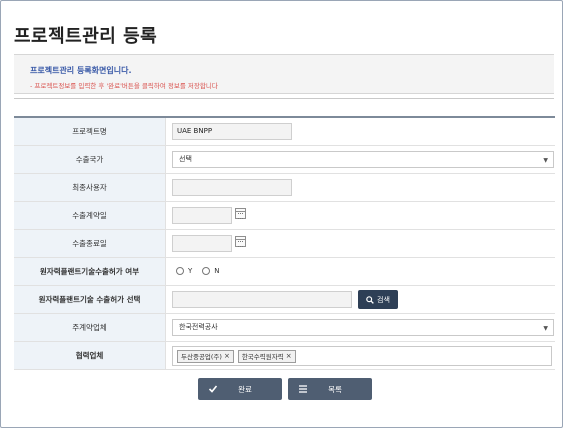  What do you see at coordinates (180, 271) in the screenshot?
I see `radio-yes` at bounding box center [180, 271].